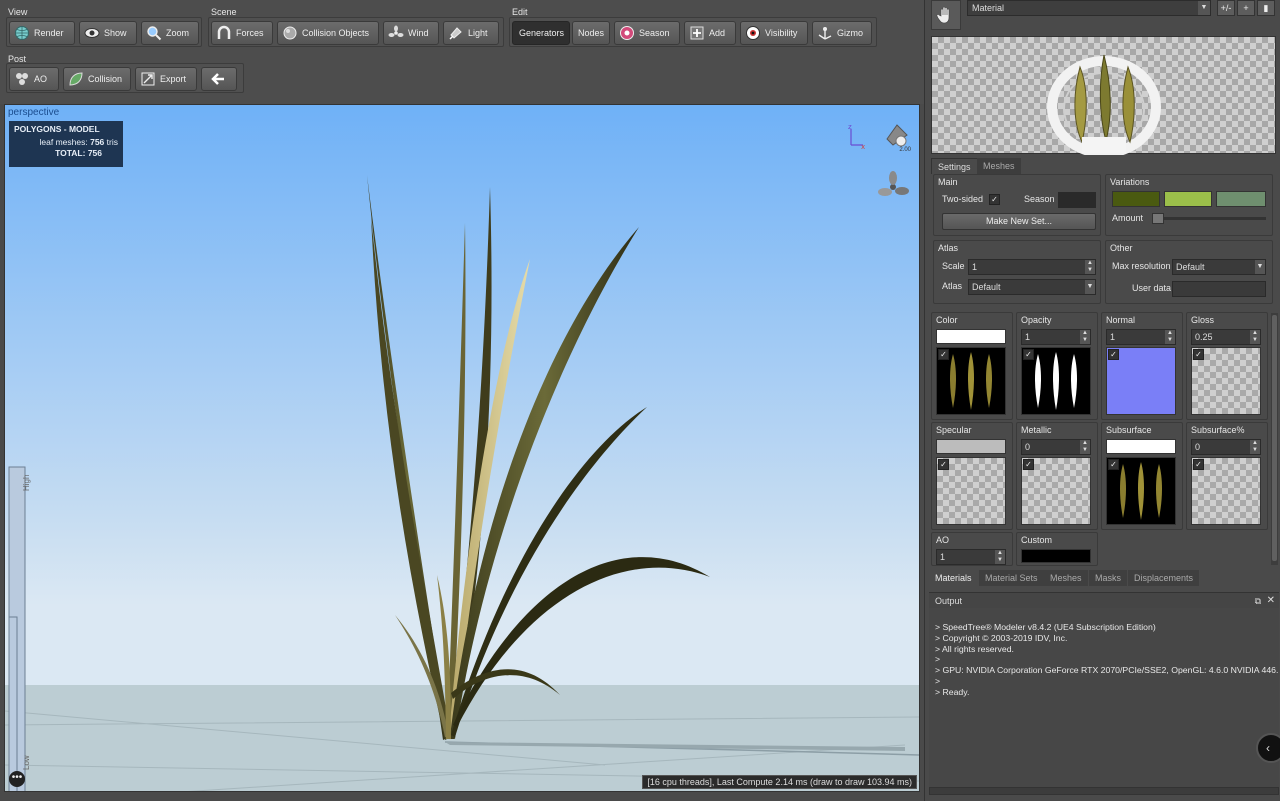 This screenshot has width=1280, height=801. Describe the element at coordinates (224, 12) in the screenshot. I see `scene-group-label: Scene` at that location.